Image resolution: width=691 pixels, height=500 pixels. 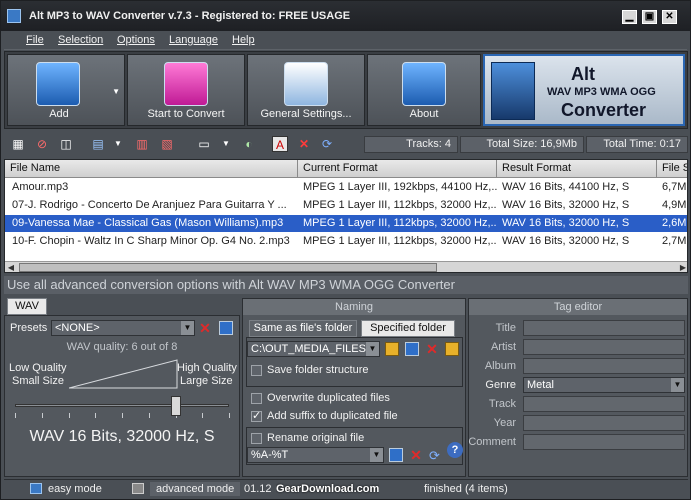 I want to click on start-convert-label: Start to Convert, so click(x=186, y=114).